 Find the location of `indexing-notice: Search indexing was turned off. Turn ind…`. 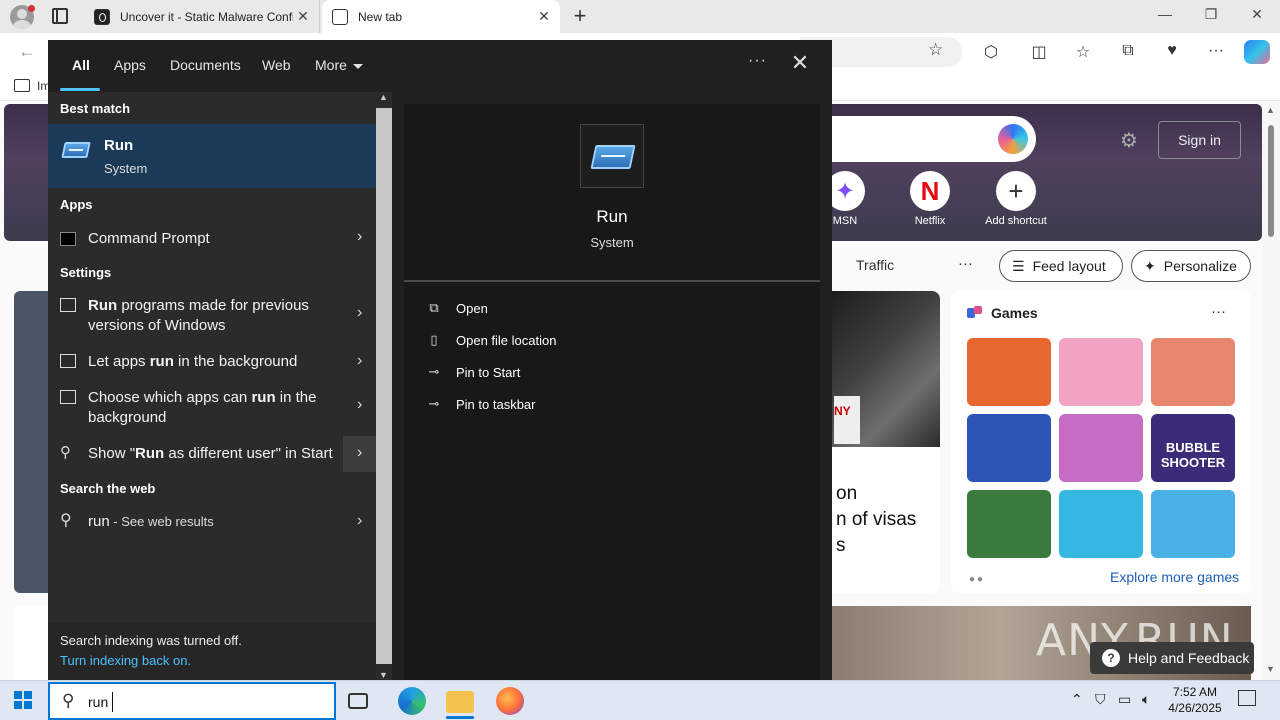

indexing-notice: Search indexing was turned off. Turn ind… is located at coordinates (212, 651).